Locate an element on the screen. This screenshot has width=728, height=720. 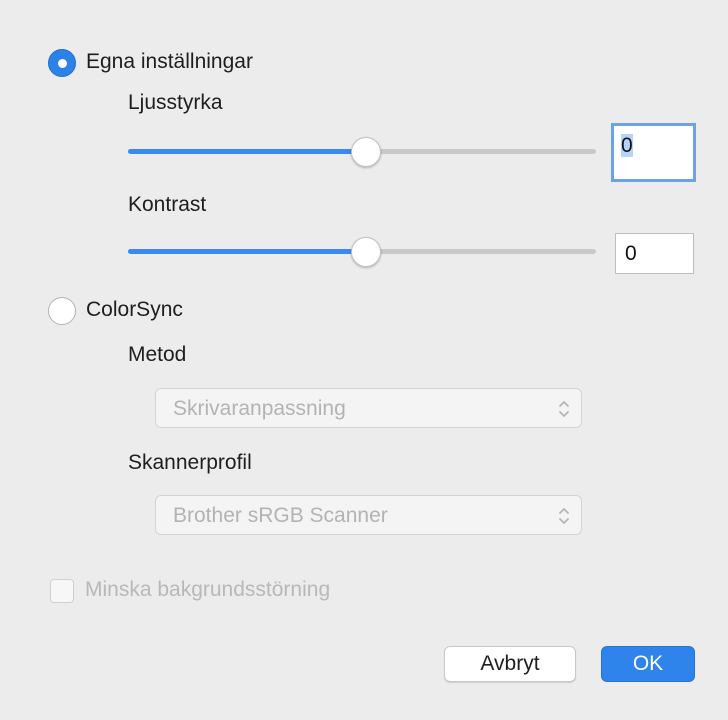
method-label: Metod is located at coordinates (157, 354).